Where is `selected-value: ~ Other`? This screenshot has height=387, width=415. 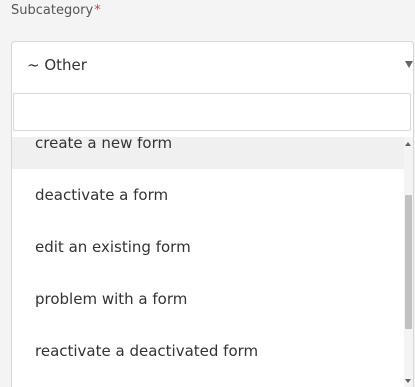
selected-value: ~ Other is located at coordinates (57, 65).